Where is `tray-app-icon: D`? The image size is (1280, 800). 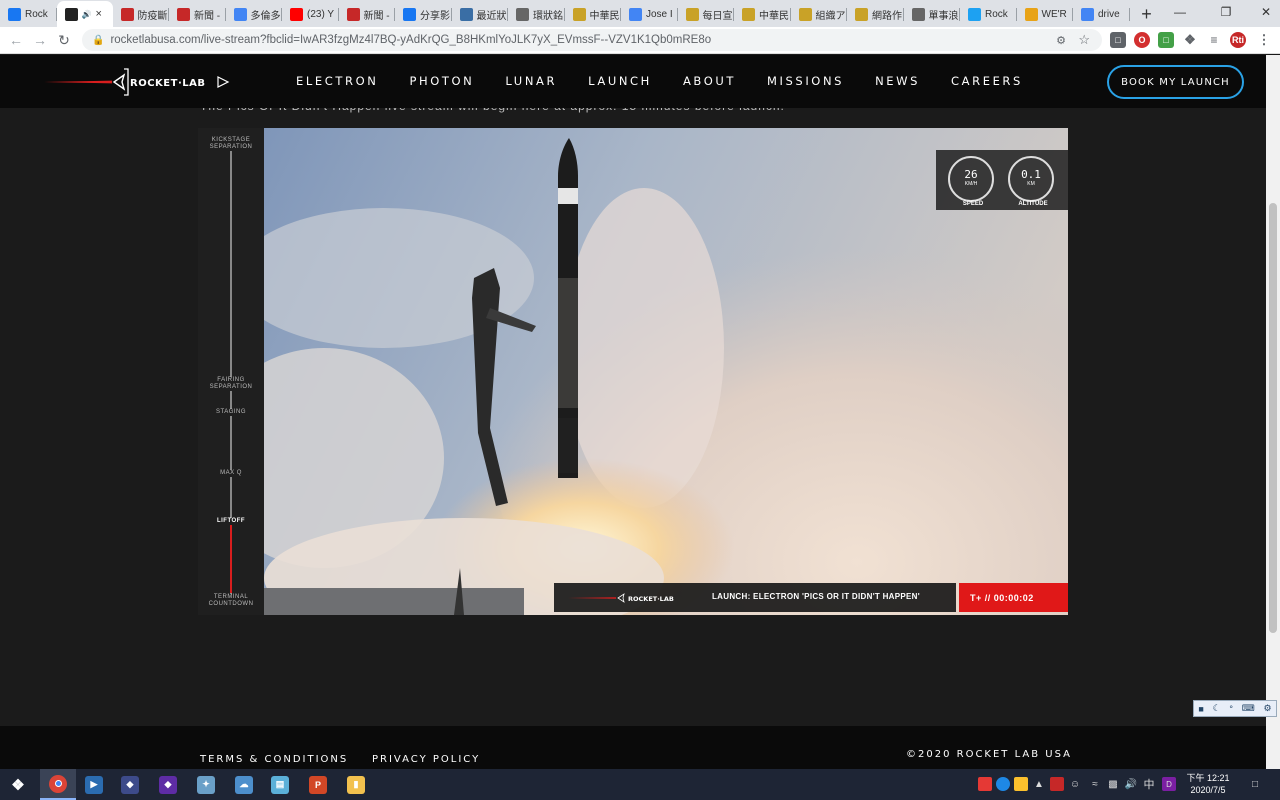
tray-app-icon: D is located at coordinates (1169, 784).